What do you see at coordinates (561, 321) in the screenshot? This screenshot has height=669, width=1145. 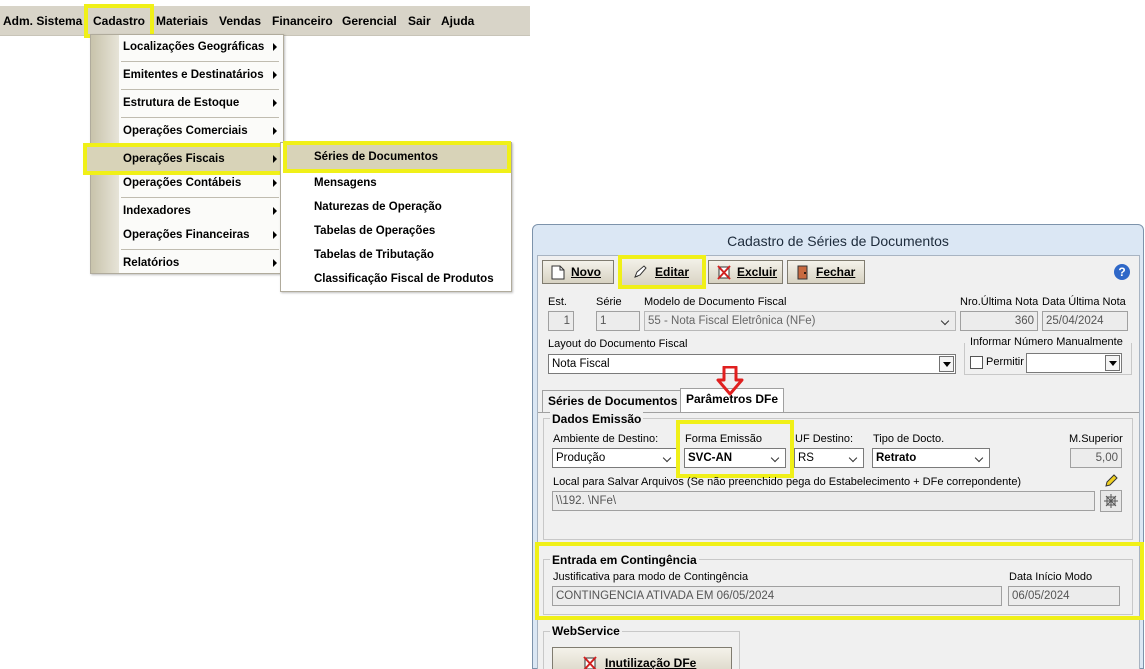 I see `est-field: 1` at bounding box center [561, 321].